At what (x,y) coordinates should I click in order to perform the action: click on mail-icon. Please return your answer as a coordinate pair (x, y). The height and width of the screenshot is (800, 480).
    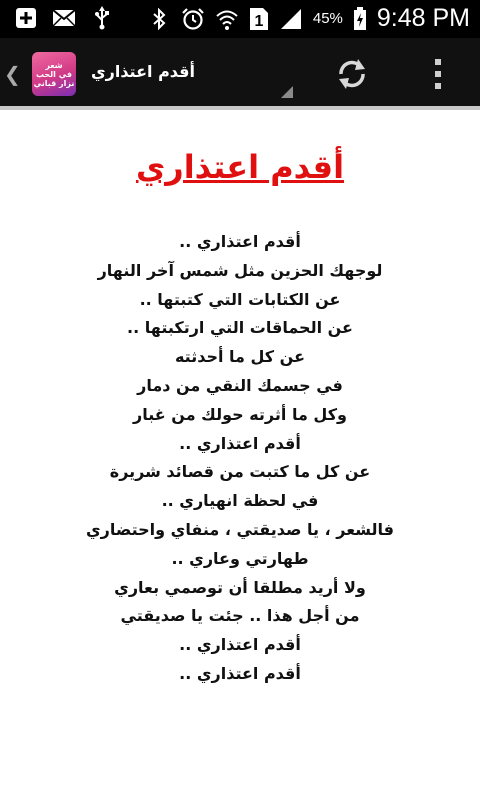
    Looking at the image, I should click on (64, 18).